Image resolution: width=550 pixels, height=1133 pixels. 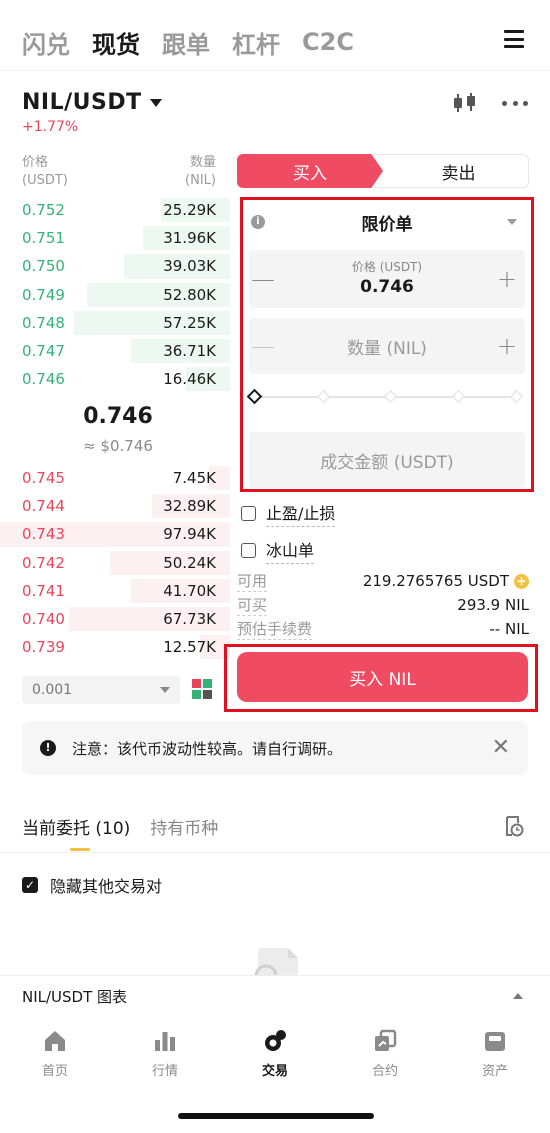 What do you see at coordinates (275, 1055) in the screenshot?
I see `nav-trade: 交易` at bounding box center [275, 1055].